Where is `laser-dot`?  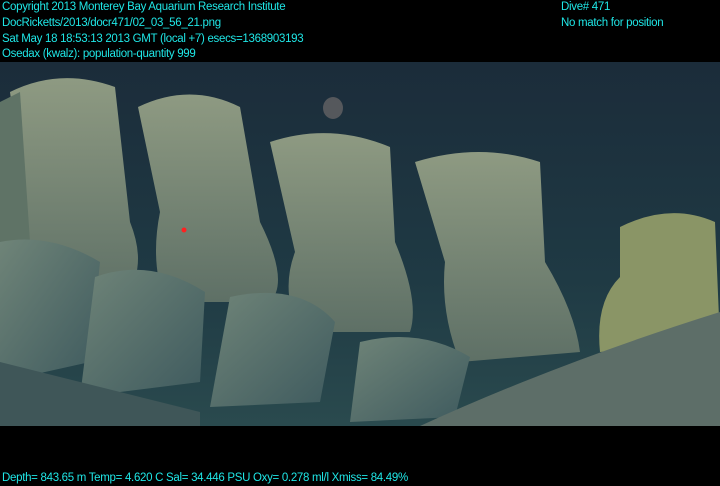
laser-dot is located at coordinates (184, 230).